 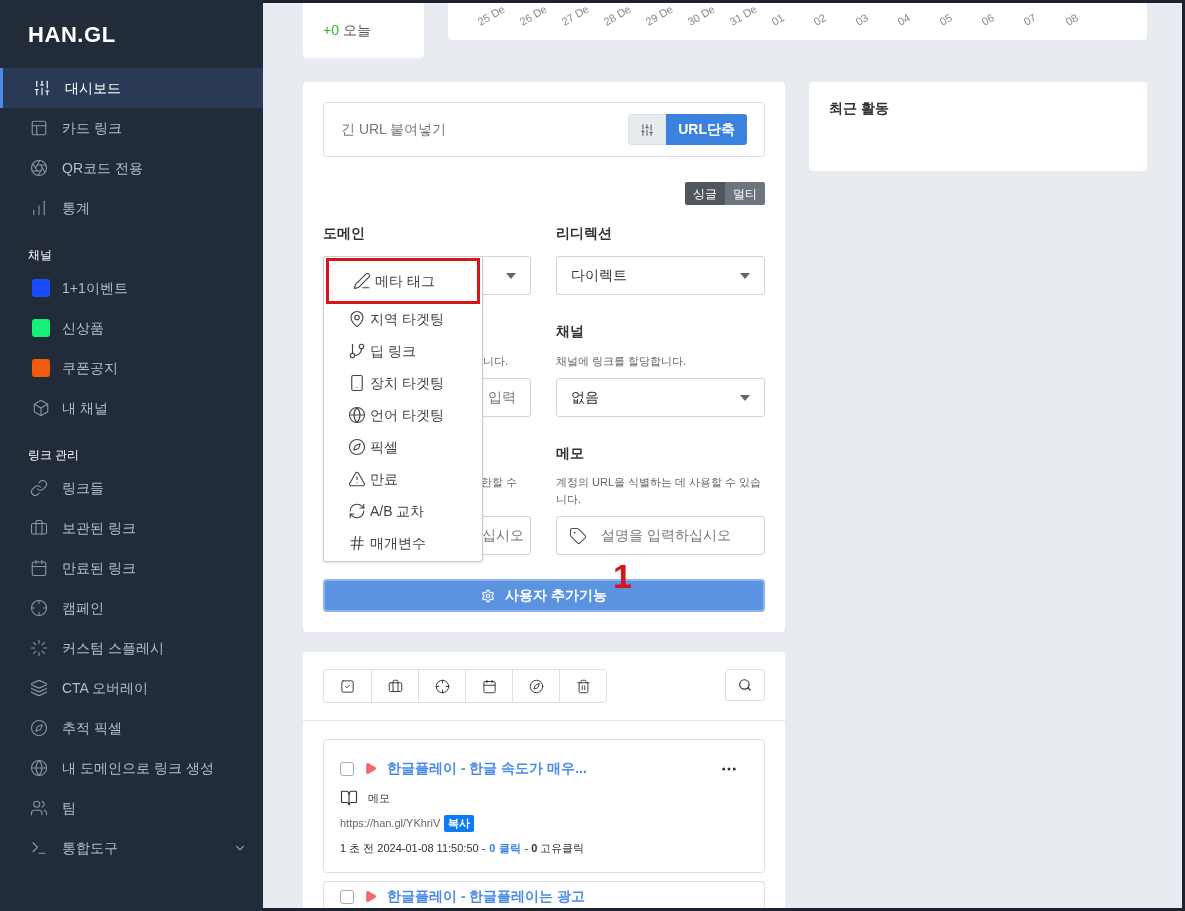 What do you see at coordinates (946, 20) in the screenshot?
I see `axis-label: 05` at bounding box center [946, 20].